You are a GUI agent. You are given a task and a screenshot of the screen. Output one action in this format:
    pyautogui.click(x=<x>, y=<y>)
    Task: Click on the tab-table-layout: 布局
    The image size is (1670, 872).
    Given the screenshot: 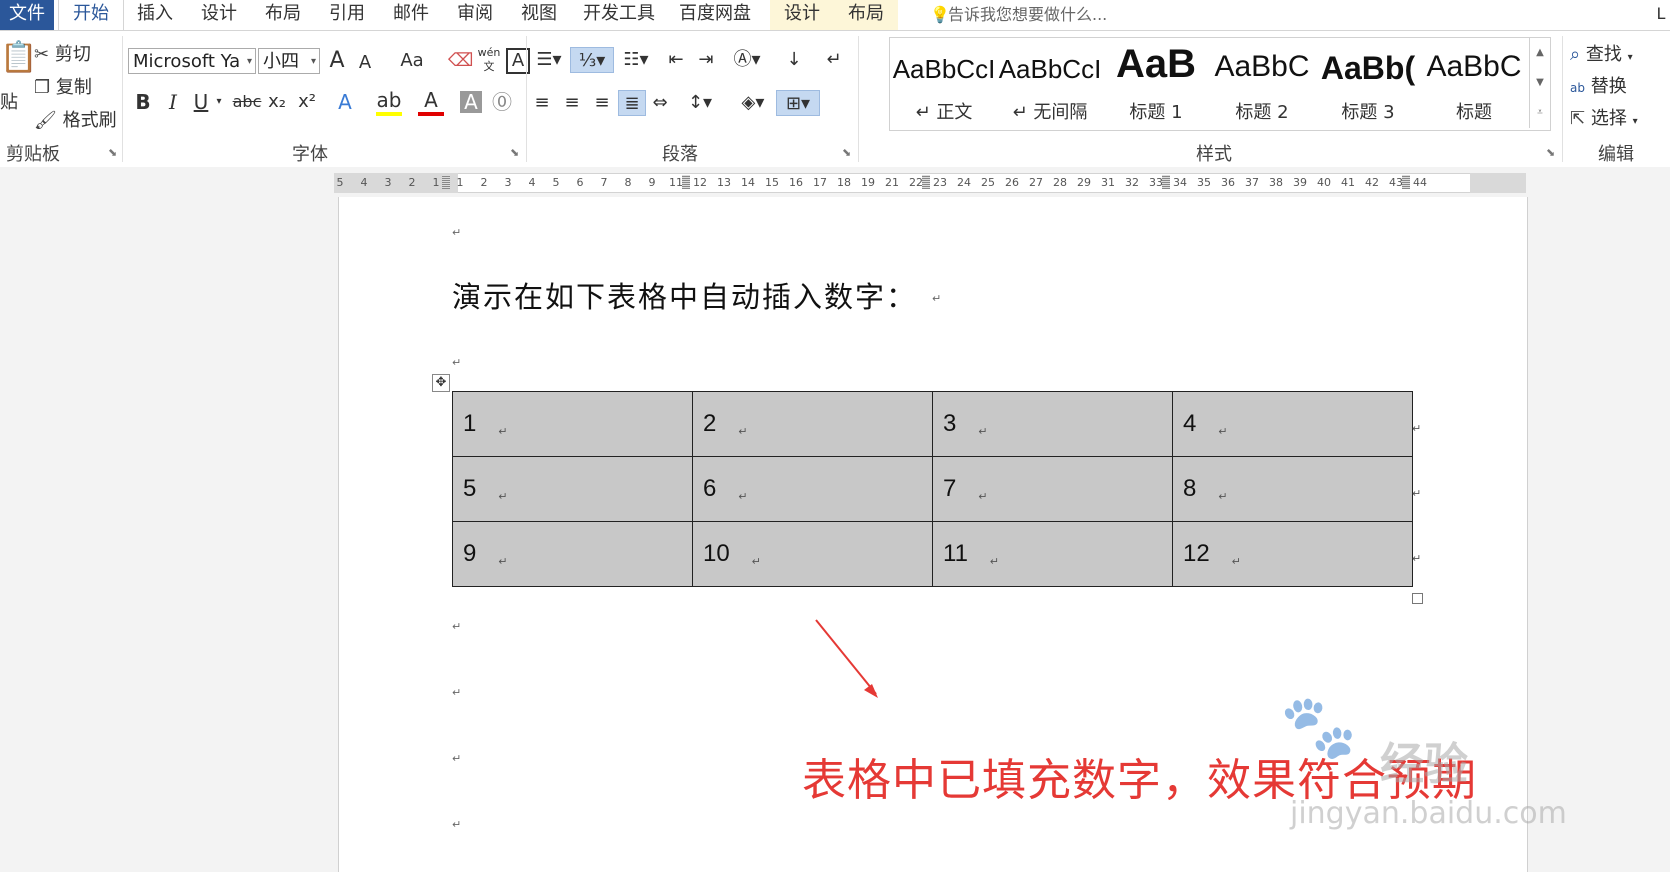 What is the action you would take?
    pyautogui.click(x=866, y=15)
    